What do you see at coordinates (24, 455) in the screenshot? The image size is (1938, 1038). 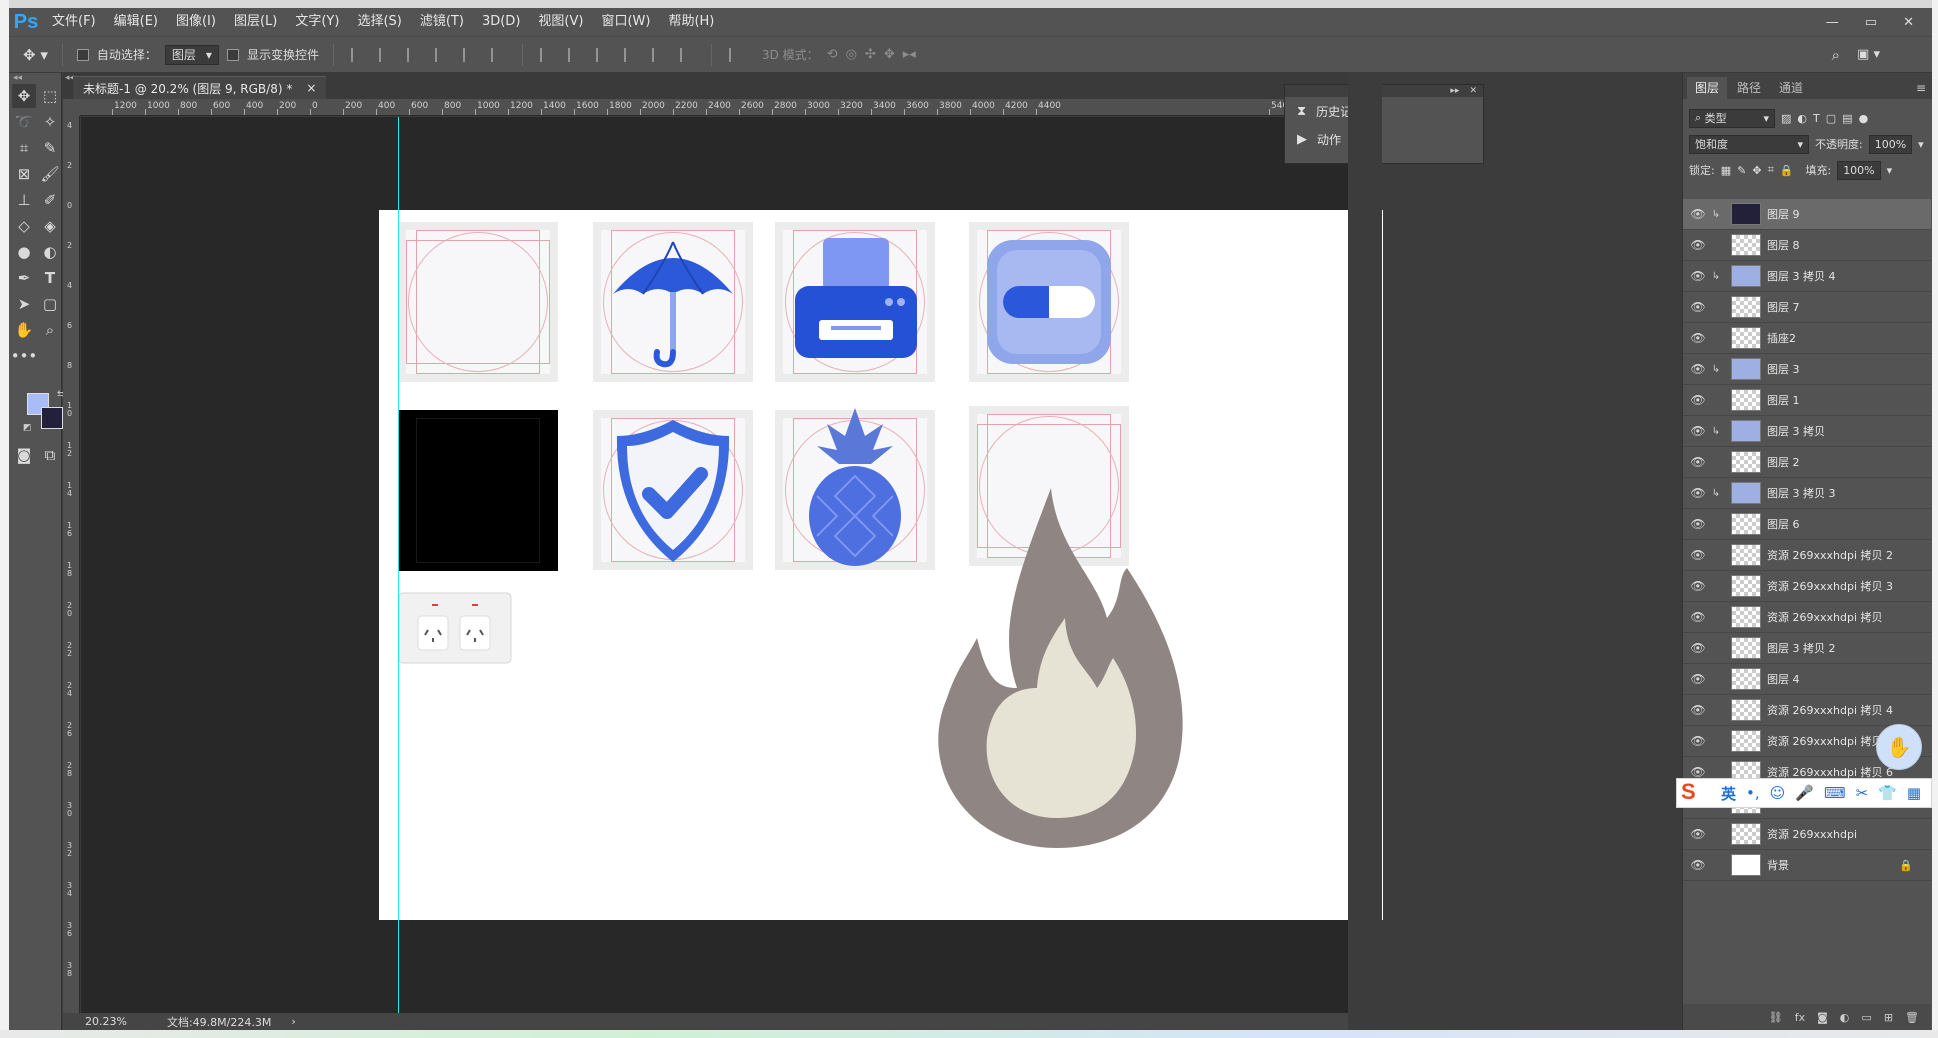 I see `quick-mask-icon: ◙` at bounding box center [24, 455].